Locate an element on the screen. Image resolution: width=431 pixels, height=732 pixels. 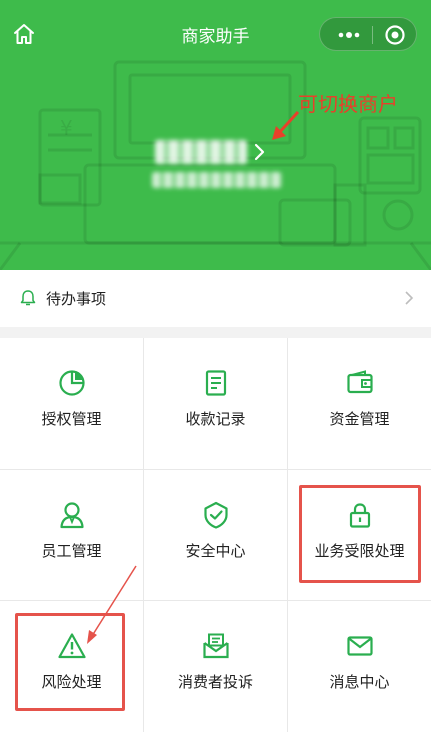
more-icon is located at coordinates (349, 35).